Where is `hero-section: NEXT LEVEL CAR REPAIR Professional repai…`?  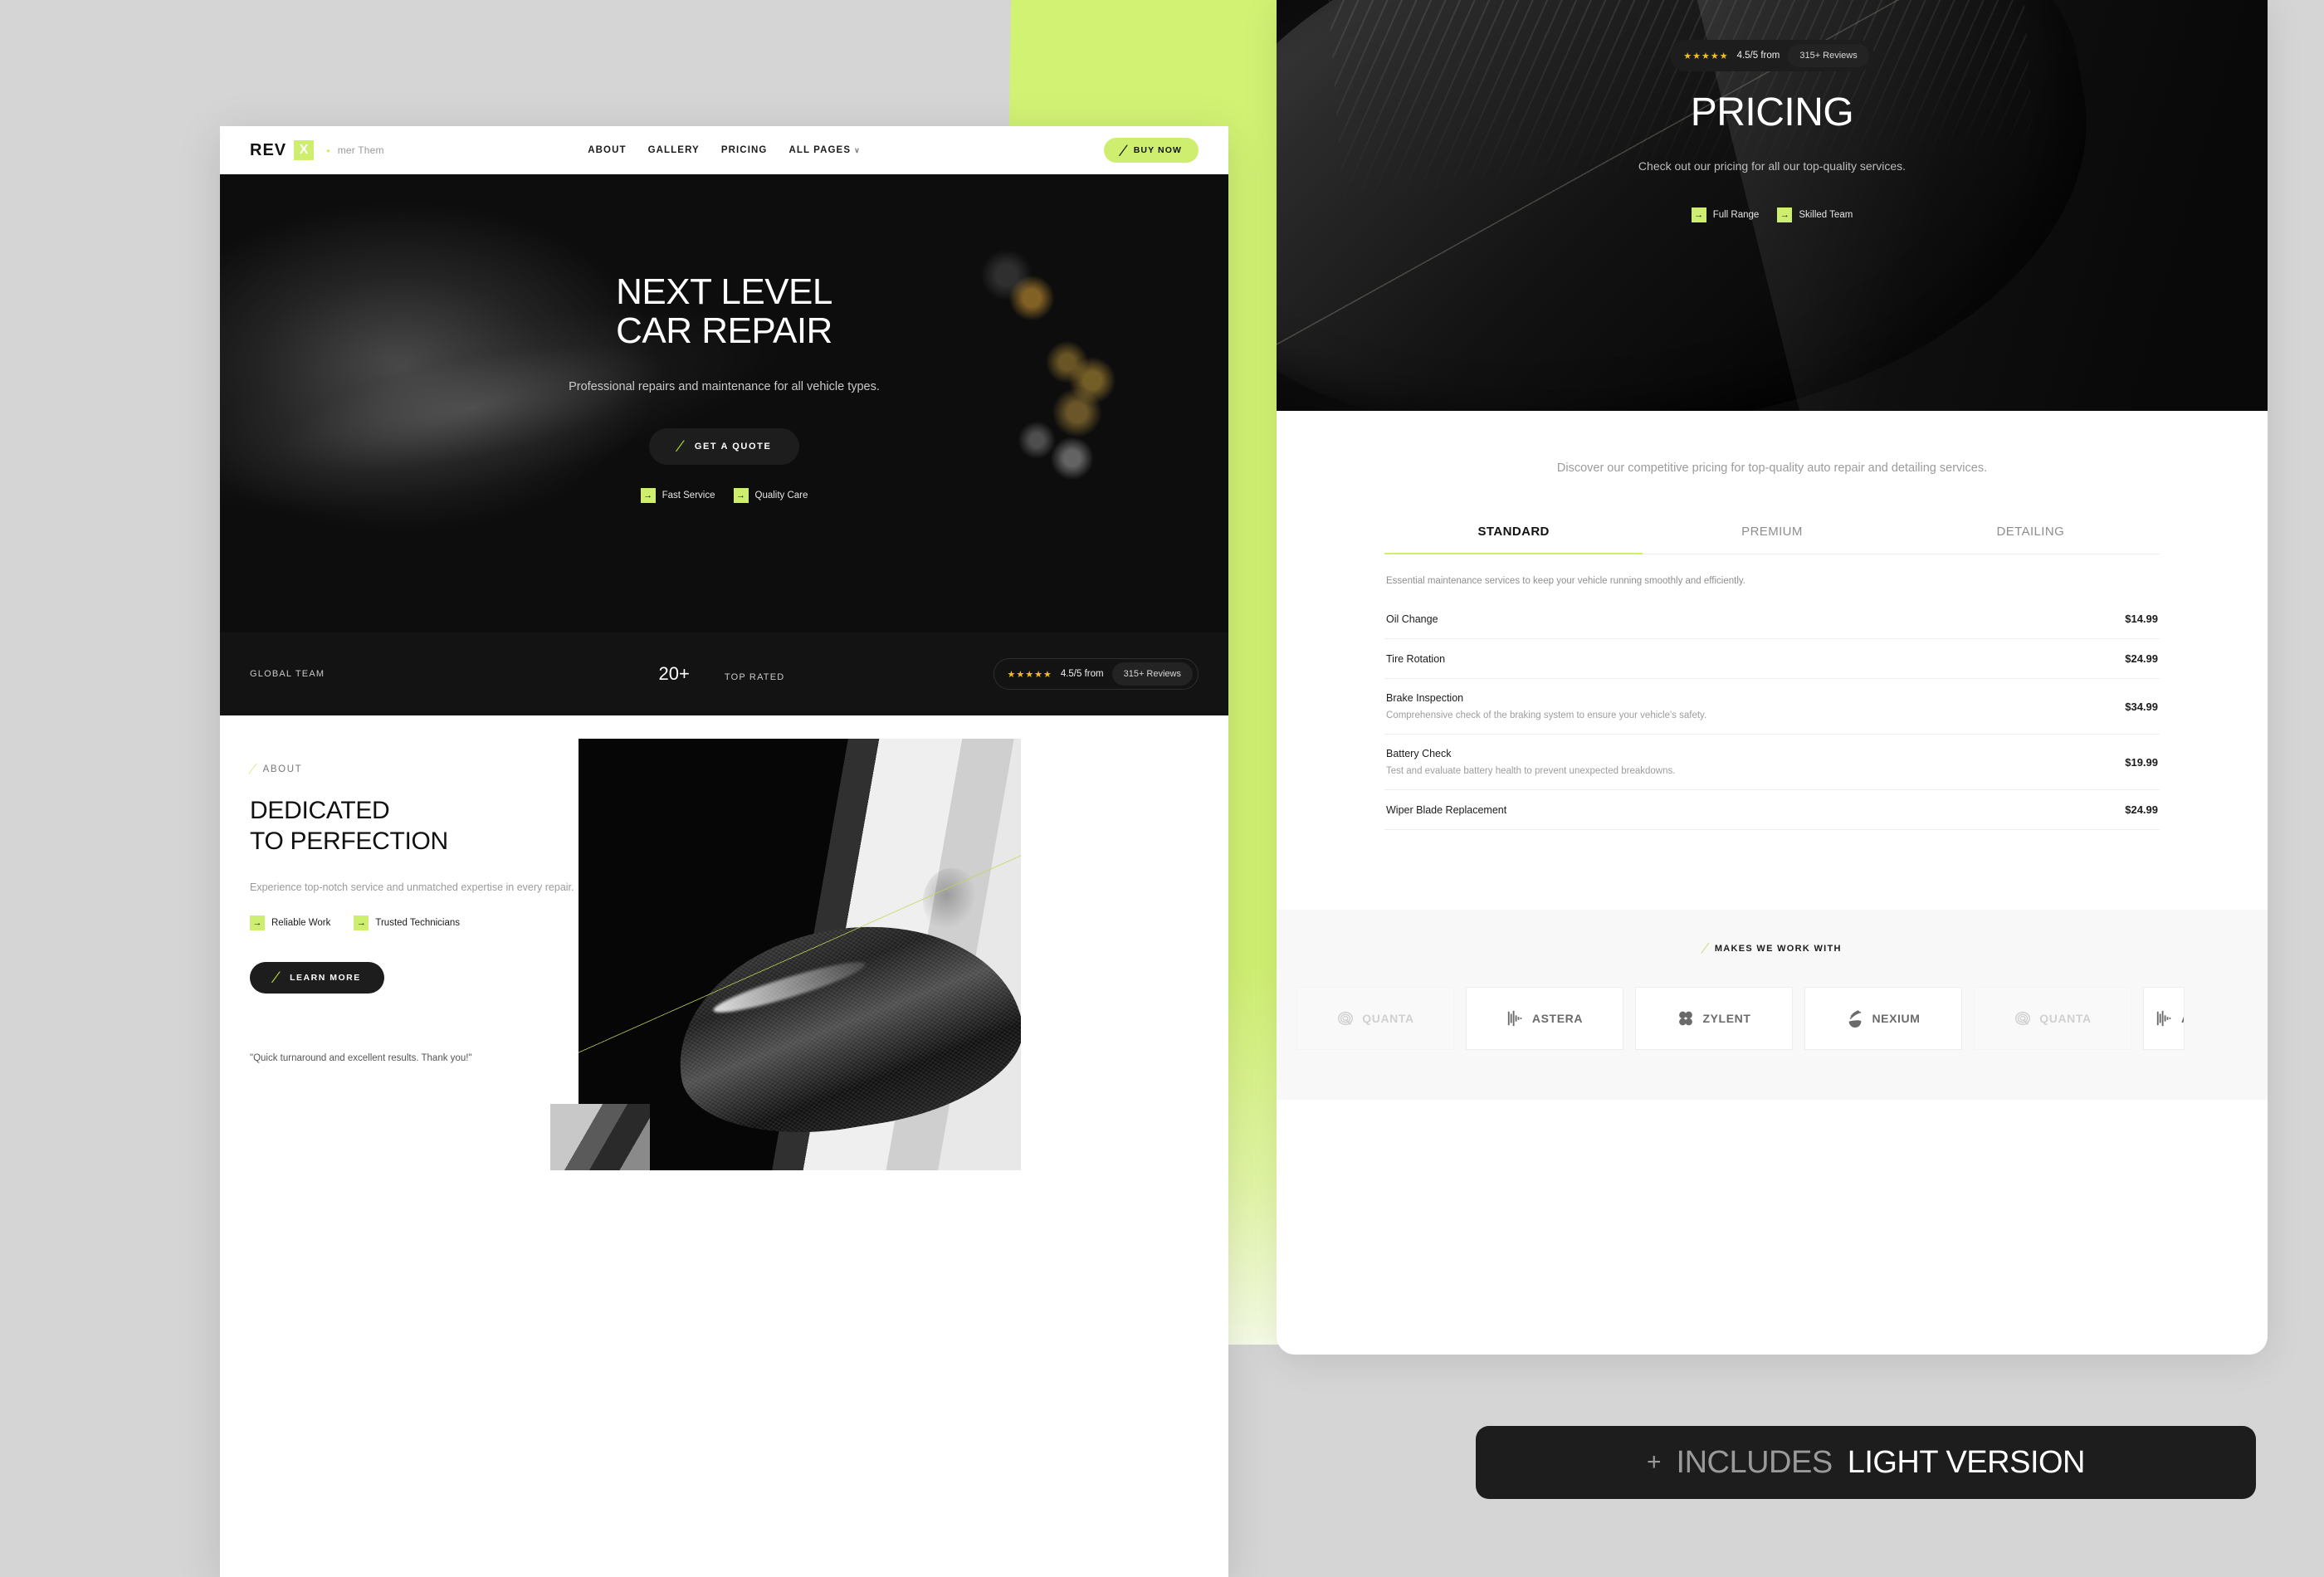
hero-section: NEXT LEVEL CAR REPAIR Professional repai… is located at coordinates (724, 403).